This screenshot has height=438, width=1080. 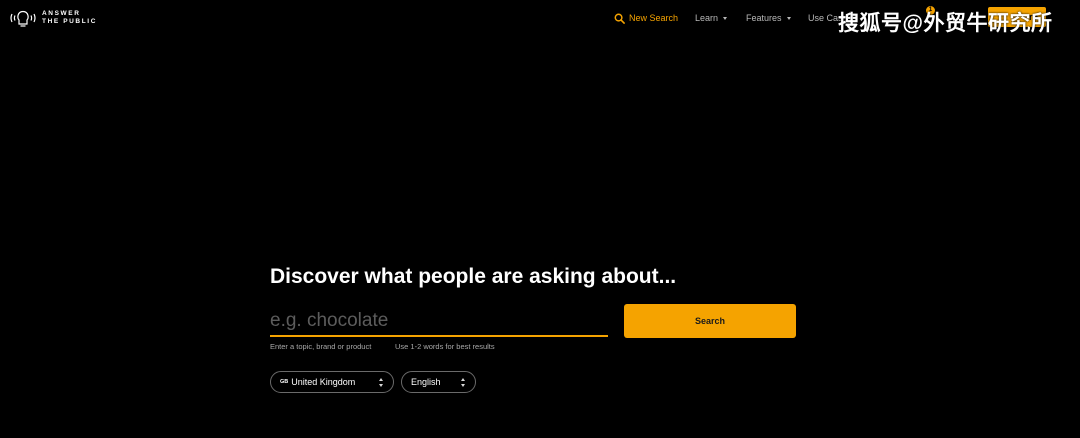 I want to click on lightbulb-head-icon, so click(x=23, y=18).